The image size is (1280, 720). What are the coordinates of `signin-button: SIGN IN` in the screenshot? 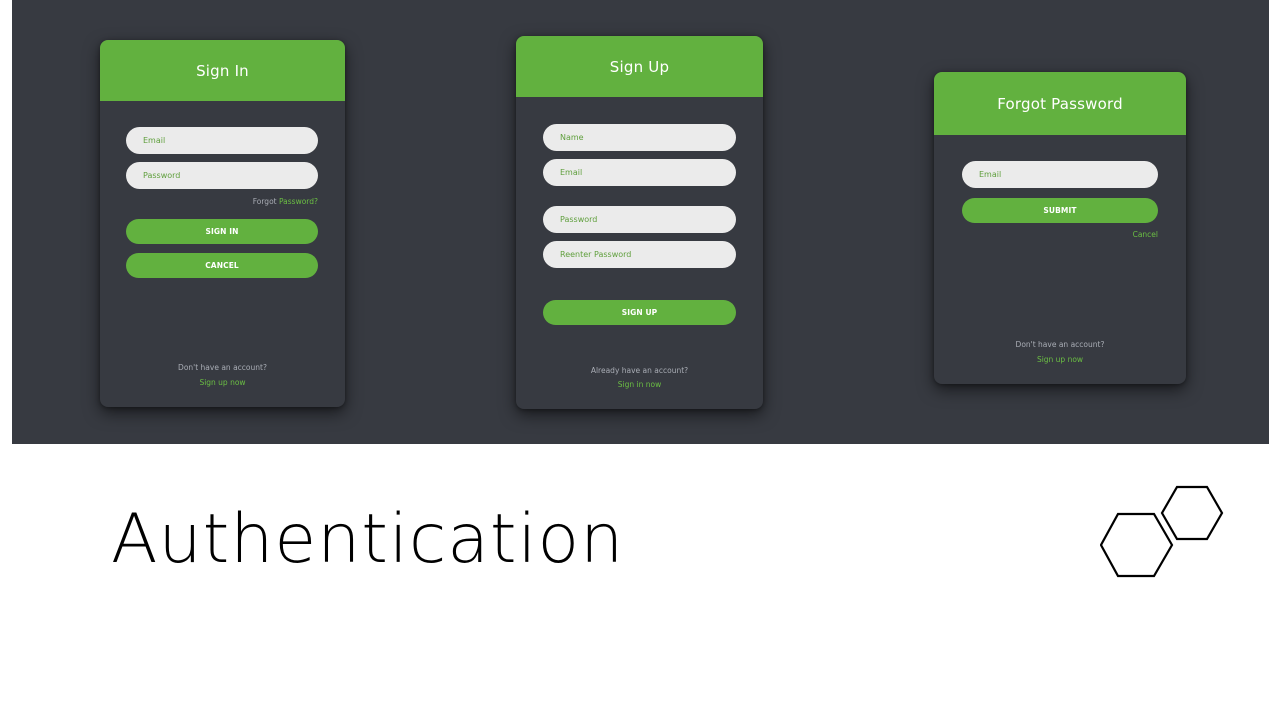 It's located at (222, 231).